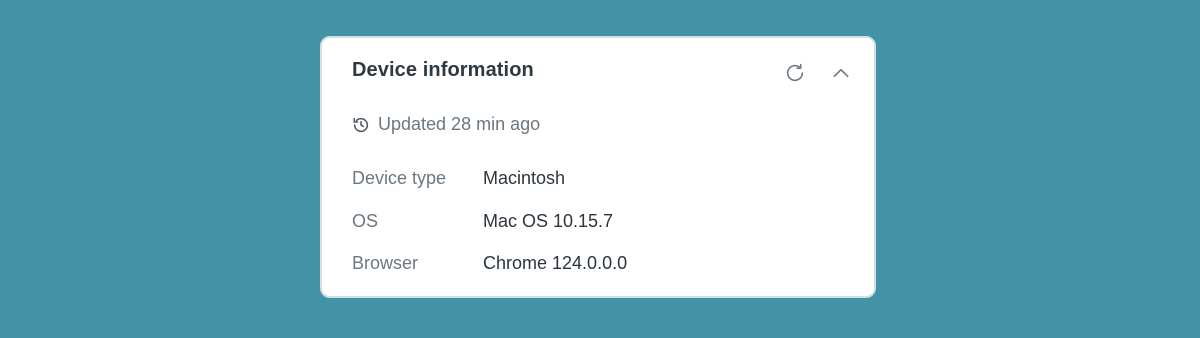 The image size is (1200, 338). Describe the element at coordinates (548, 220) in the screenshot. I see `detail-value: Mac OS 10.15.7` at that location.